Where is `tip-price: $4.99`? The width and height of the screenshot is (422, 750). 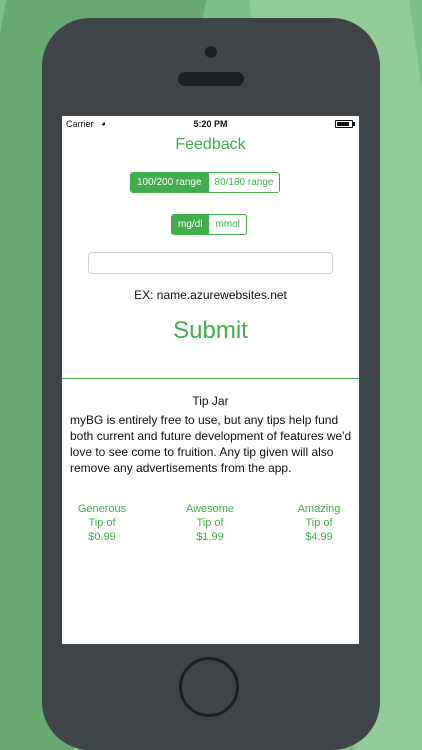 tip-price: $4.99 is located at coordinates (319, 537).